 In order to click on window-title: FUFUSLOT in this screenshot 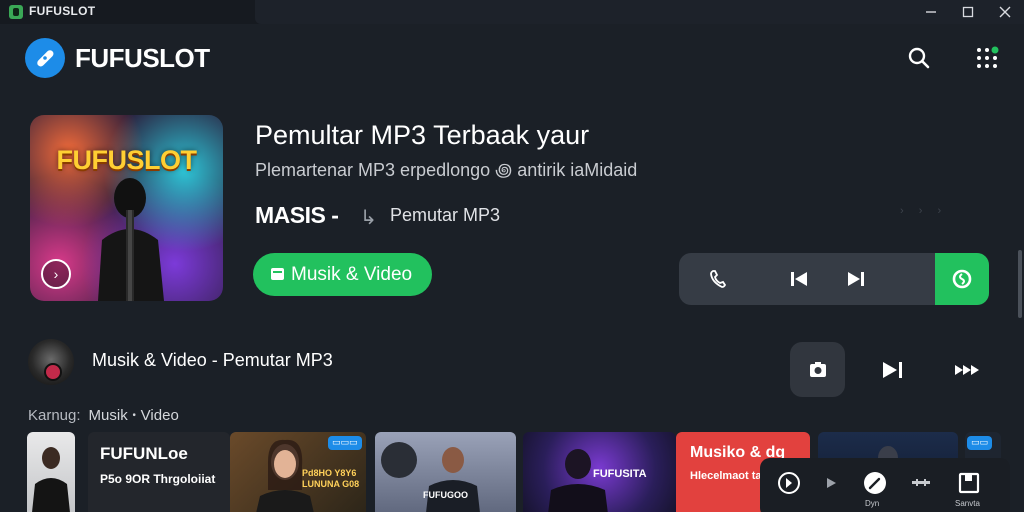, I will do `click(62, 11)`.